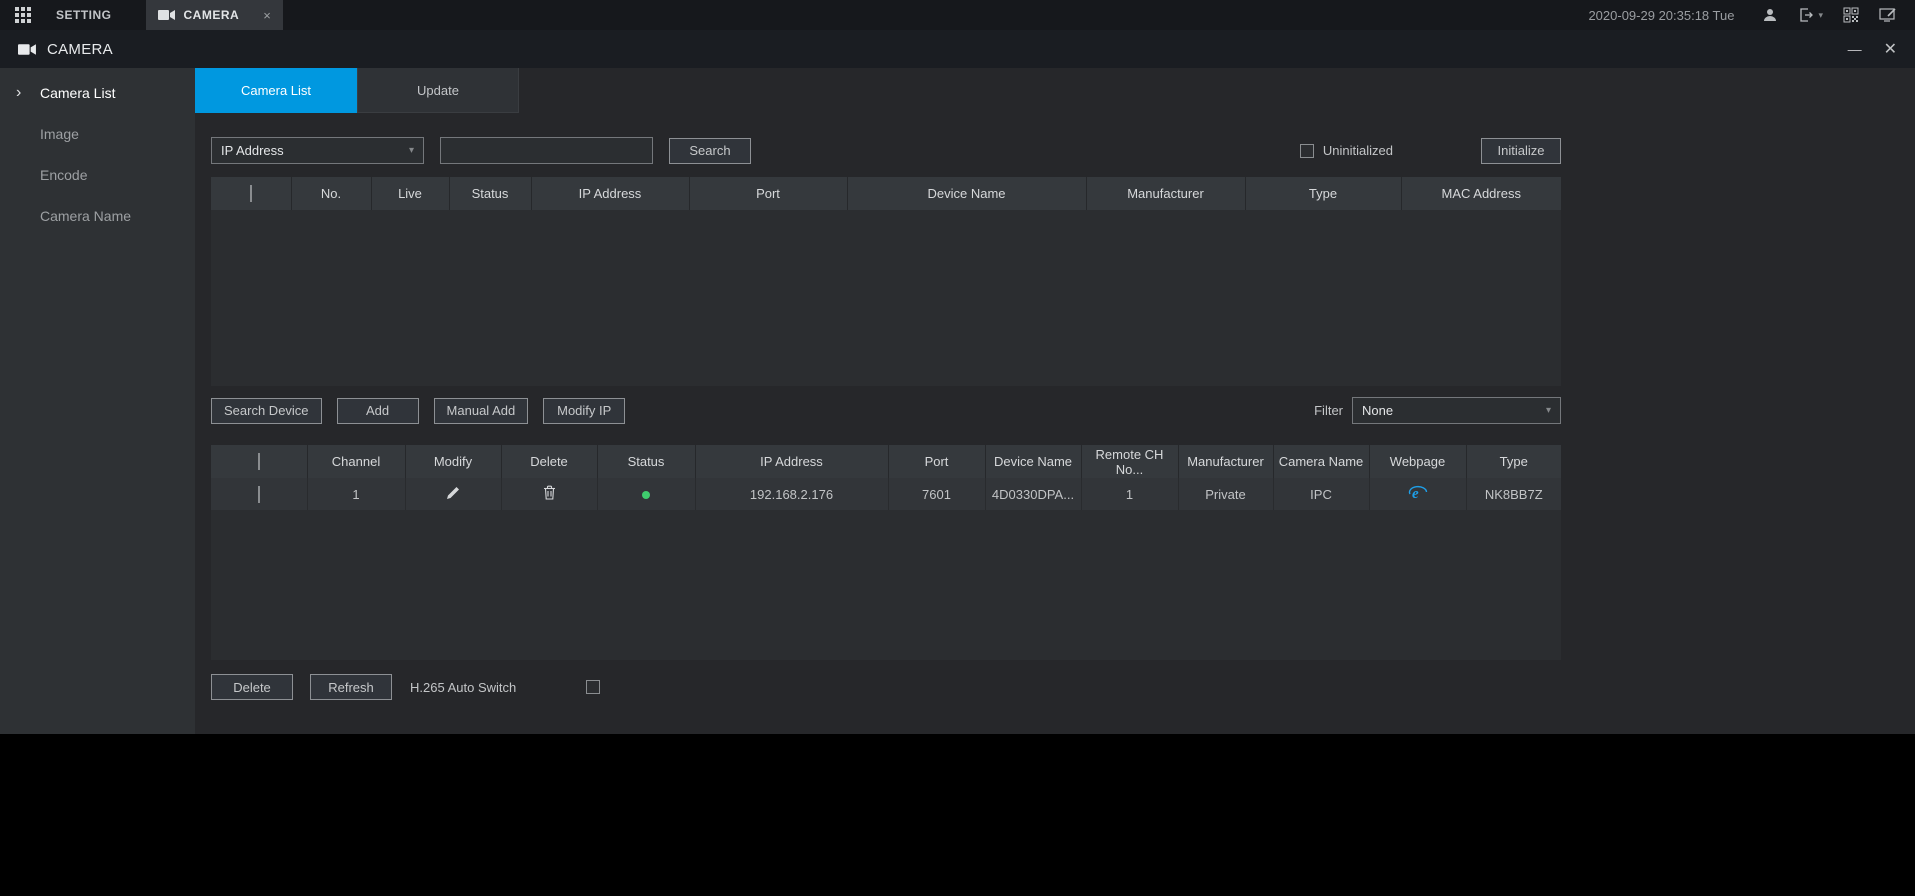 The image size is (1915, 896). Describe the element at coordinates (453, 461) in the screenshot. I see `col-modify: Modify` at that location.